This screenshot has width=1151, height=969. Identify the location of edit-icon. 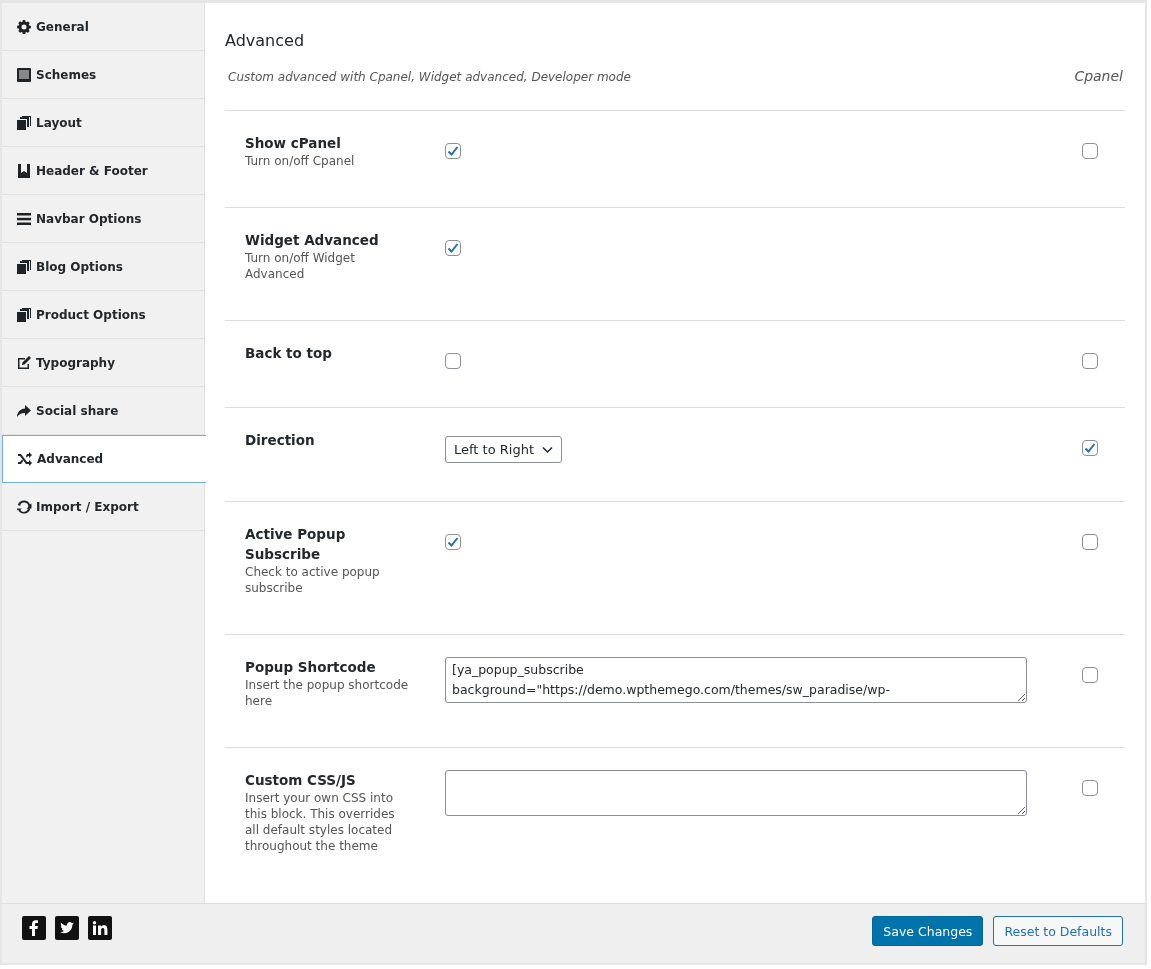
(24, 362).